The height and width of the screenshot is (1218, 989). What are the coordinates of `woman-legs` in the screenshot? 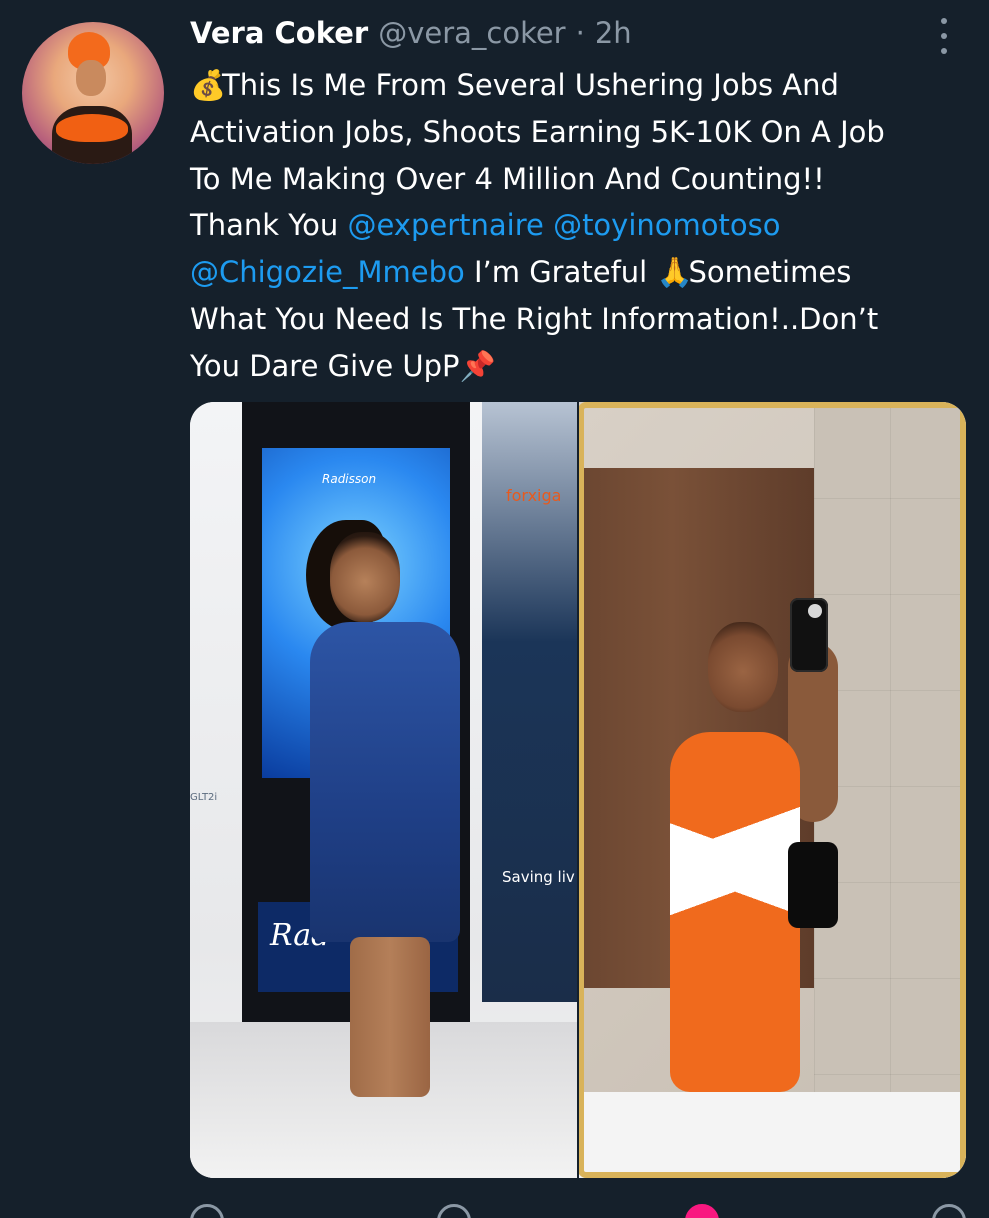 It's located at (390, 1017).